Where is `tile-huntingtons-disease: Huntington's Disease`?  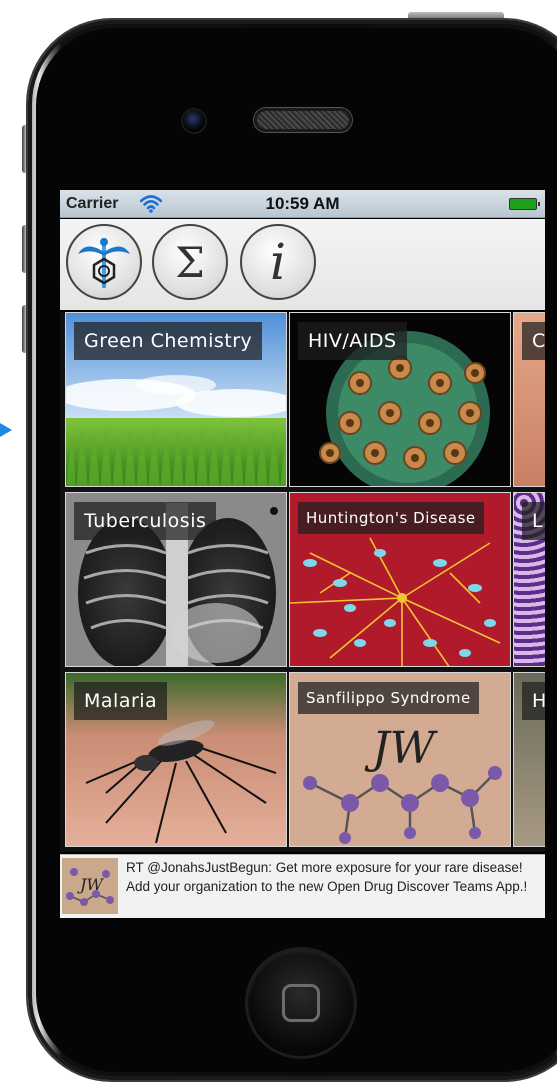 tile-huntingtons-disease: Huntington's Disease is located at coordinates (400, 579).